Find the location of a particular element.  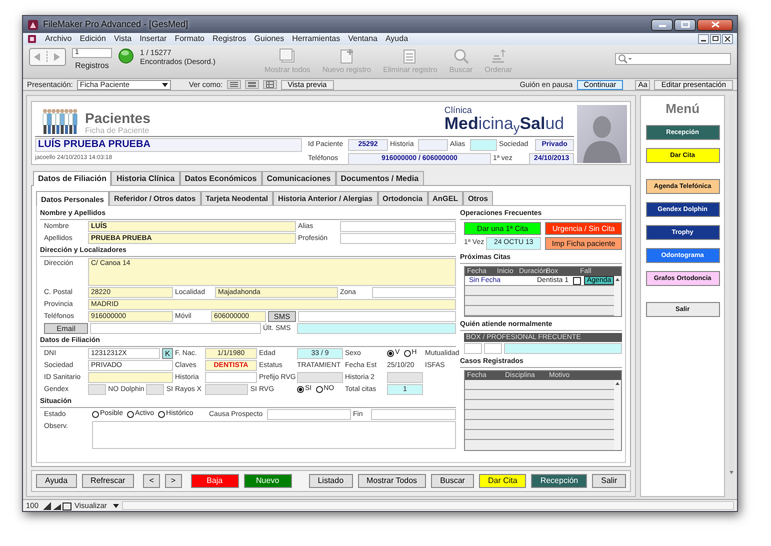

maximize-icon is located at coordinates (685, 24).